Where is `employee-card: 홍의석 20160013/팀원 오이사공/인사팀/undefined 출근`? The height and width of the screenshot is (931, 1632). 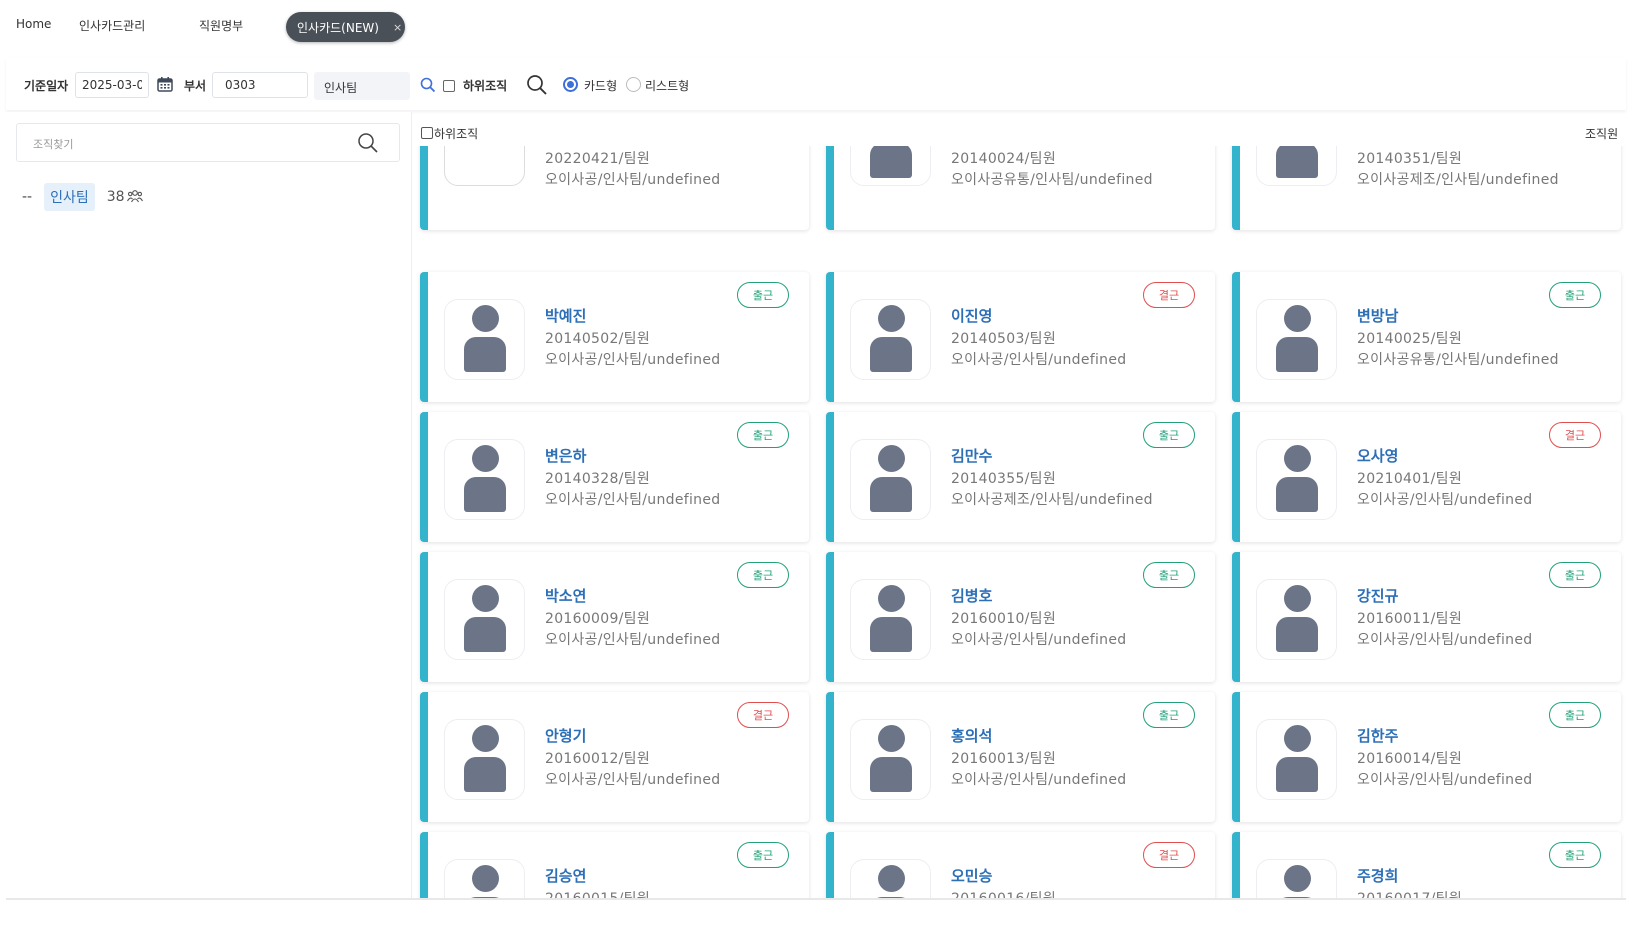 employee-card: 홍의석 20160013/팀원 오이사공/인사팀/undefined 출근 is located at coordinates (1020, 757).